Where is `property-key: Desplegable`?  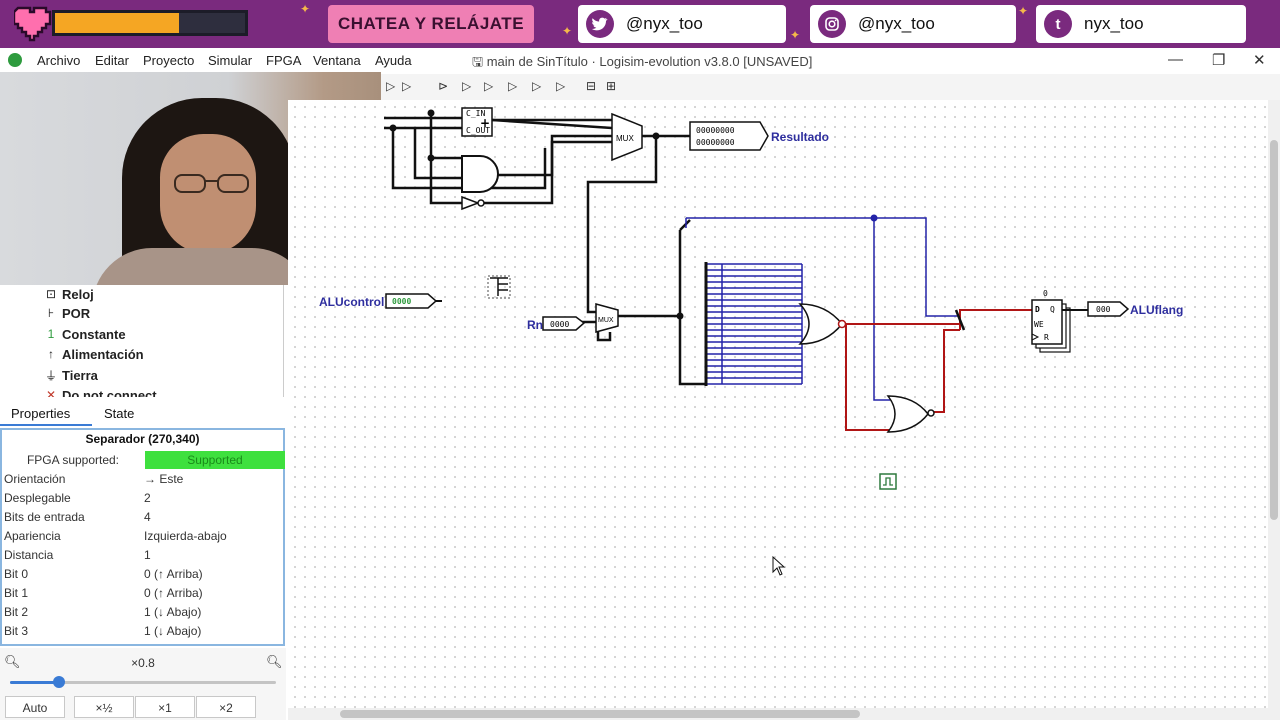 property-key: Desplegable is located at coordinates (37, 498).